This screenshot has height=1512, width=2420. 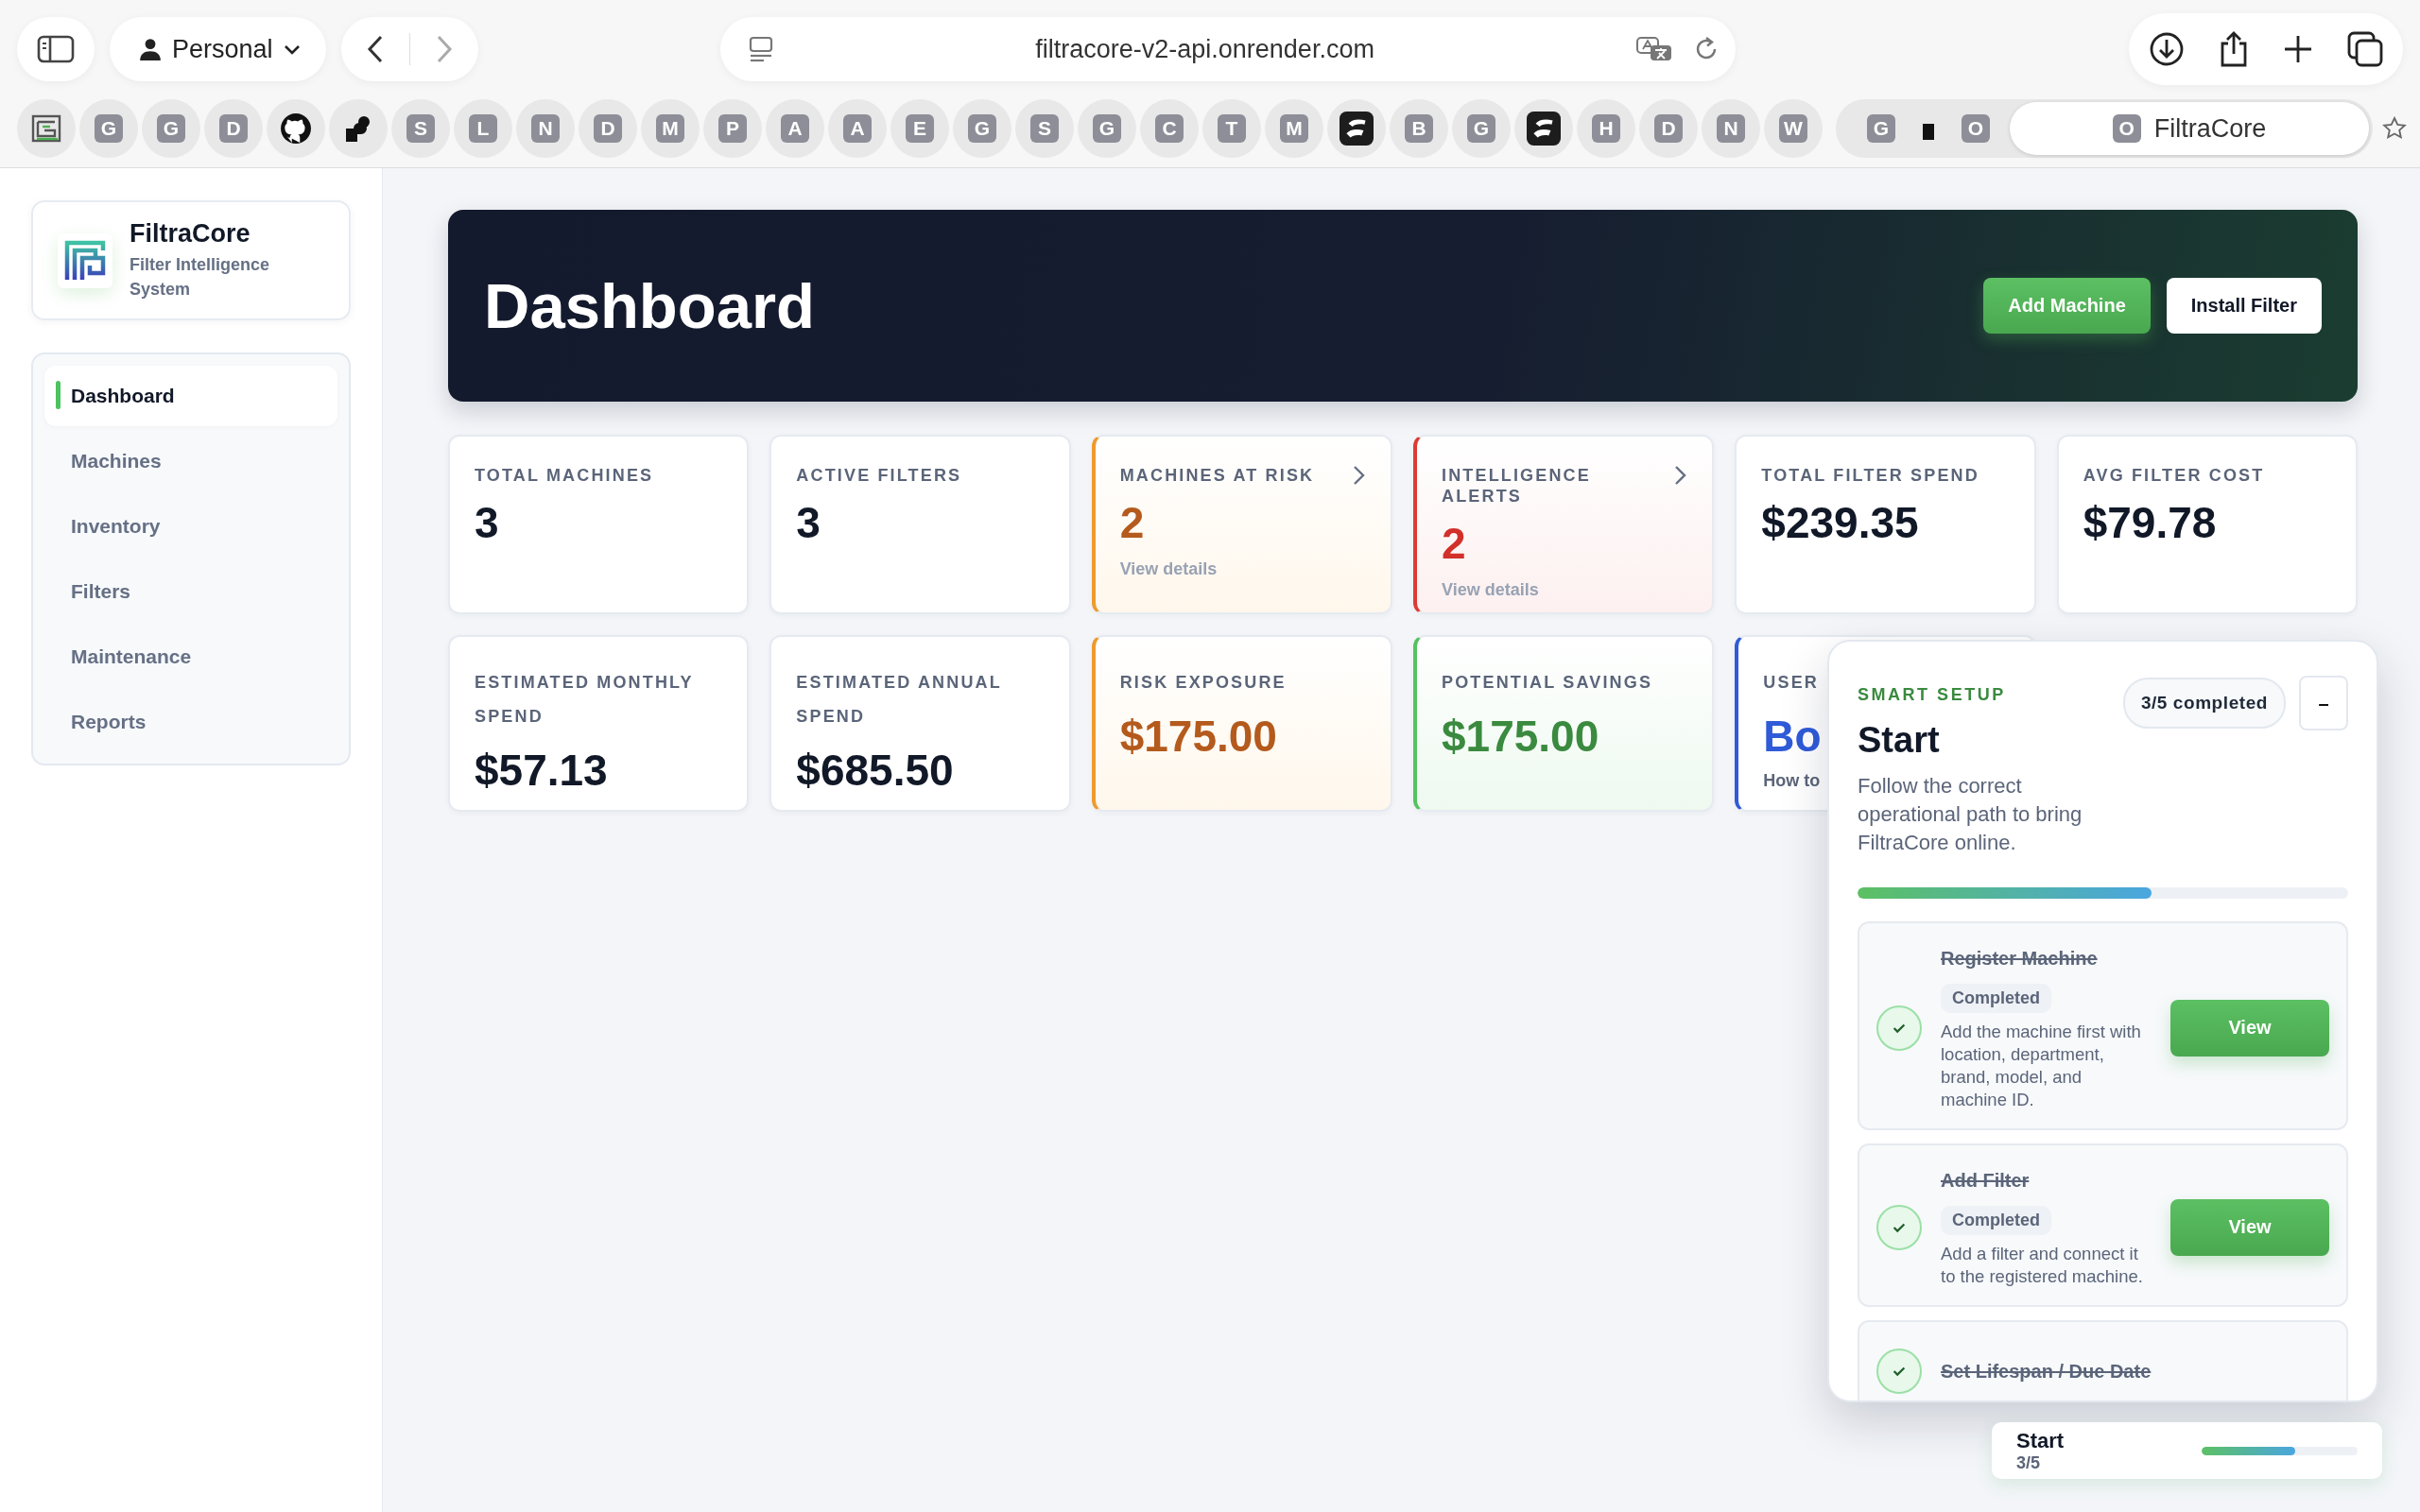 I want to click on bookmark: E, so click(x=920, y=128).